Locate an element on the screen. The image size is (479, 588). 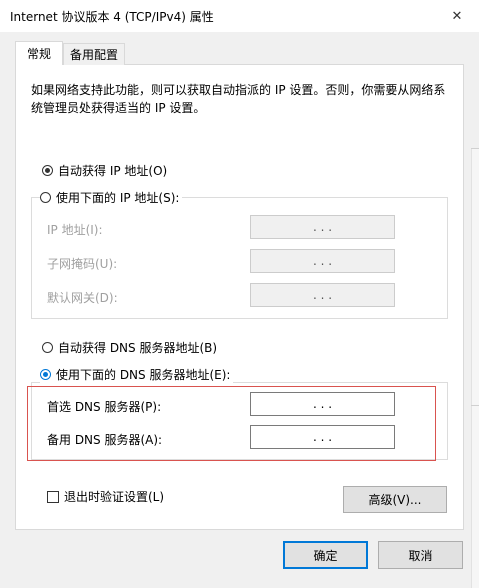
tab-general: 常规 is located at coordinates (39, 53).